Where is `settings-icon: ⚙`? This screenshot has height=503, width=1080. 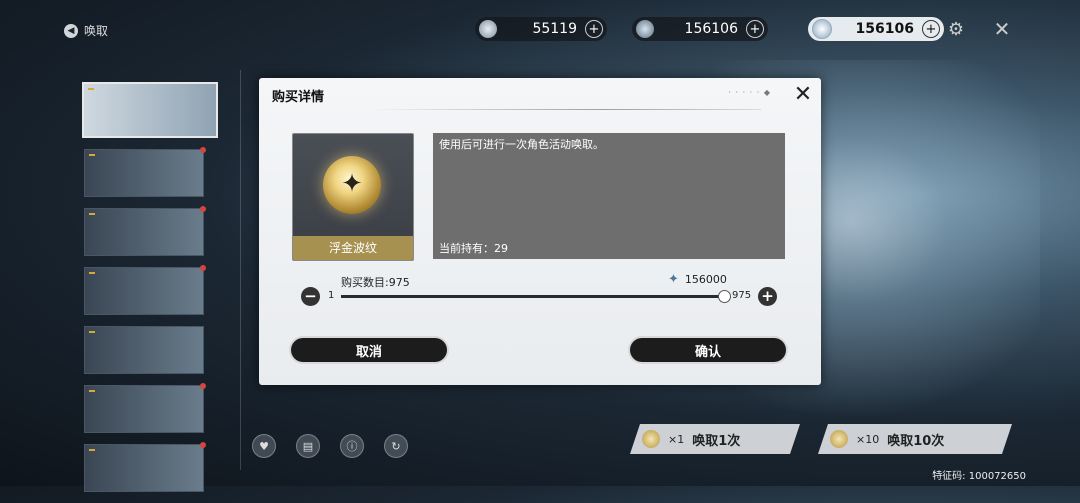 settings-icon: ⚙ is located at coordinates (956, 29).